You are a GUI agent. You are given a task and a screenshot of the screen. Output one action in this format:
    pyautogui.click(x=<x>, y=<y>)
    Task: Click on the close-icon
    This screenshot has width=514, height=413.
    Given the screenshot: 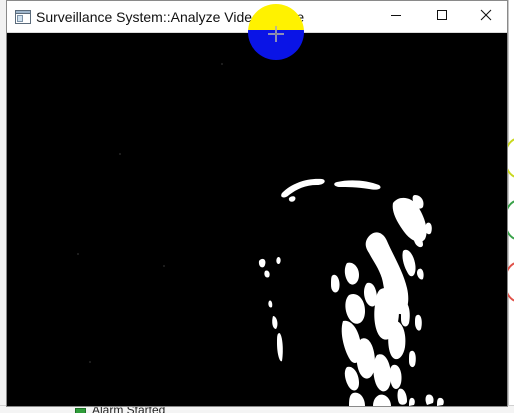 What is the action you would take?
    pyautogui.click(x=486, y=17)
    